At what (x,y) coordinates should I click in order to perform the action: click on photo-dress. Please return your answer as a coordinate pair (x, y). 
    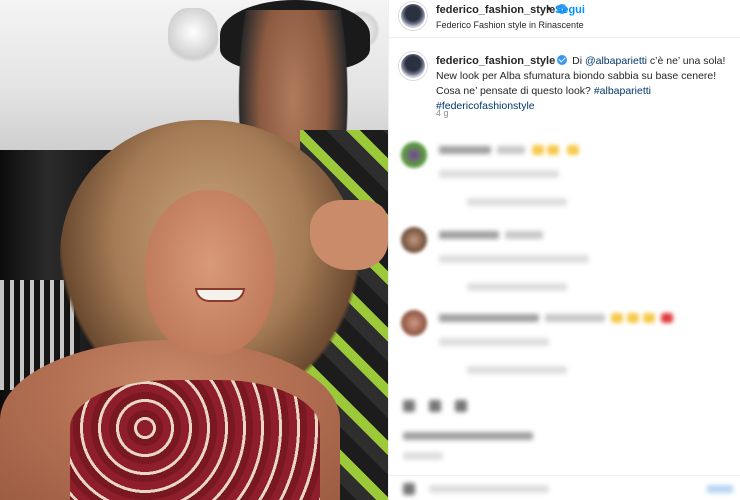
    Looking at the image, I should click on (195, 440).